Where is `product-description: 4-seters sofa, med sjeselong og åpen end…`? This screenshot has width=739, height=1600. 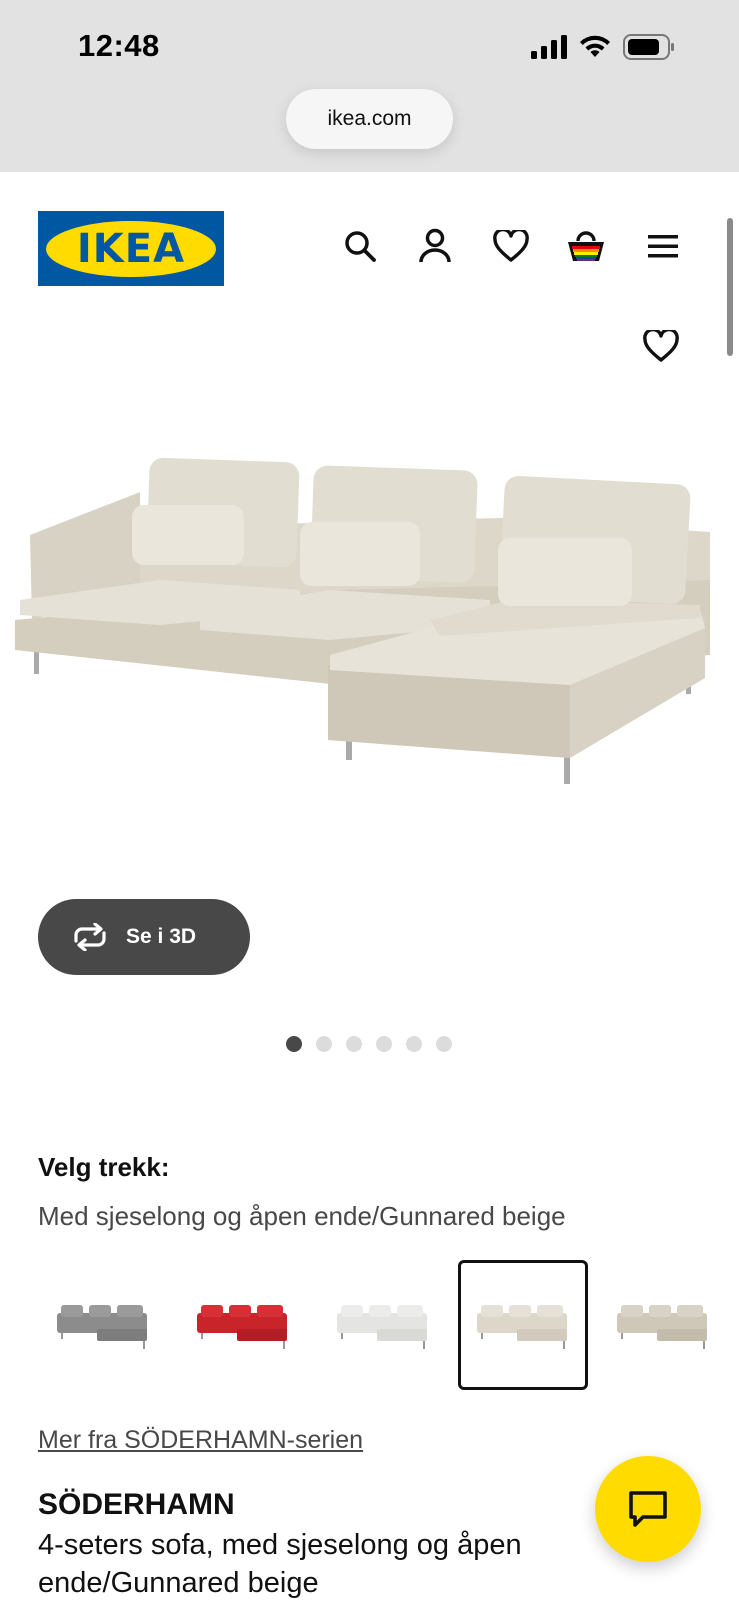
product-description: 4-seters sofa, med sjeselong og åpen end… is located at coordinates (280, 1564).